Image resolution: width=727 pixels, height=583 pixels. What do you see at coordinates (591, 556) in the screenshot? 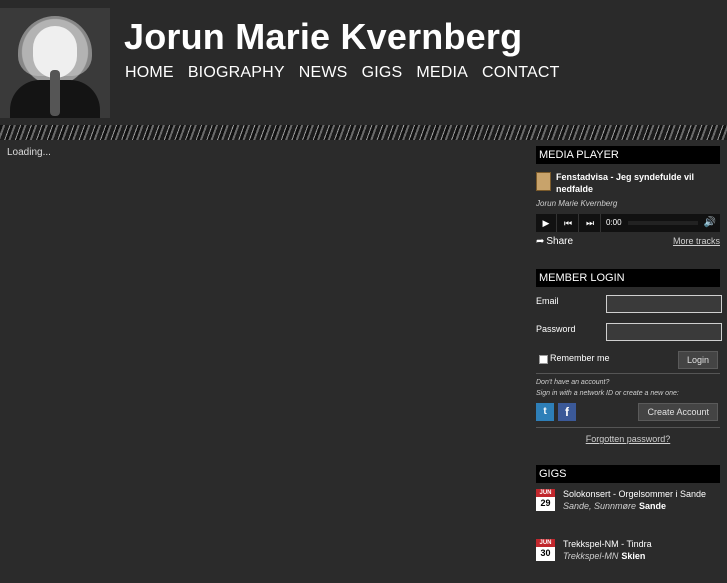
I see `gig-venue: Trekkspel-MN` at bounding box center [591, 556].